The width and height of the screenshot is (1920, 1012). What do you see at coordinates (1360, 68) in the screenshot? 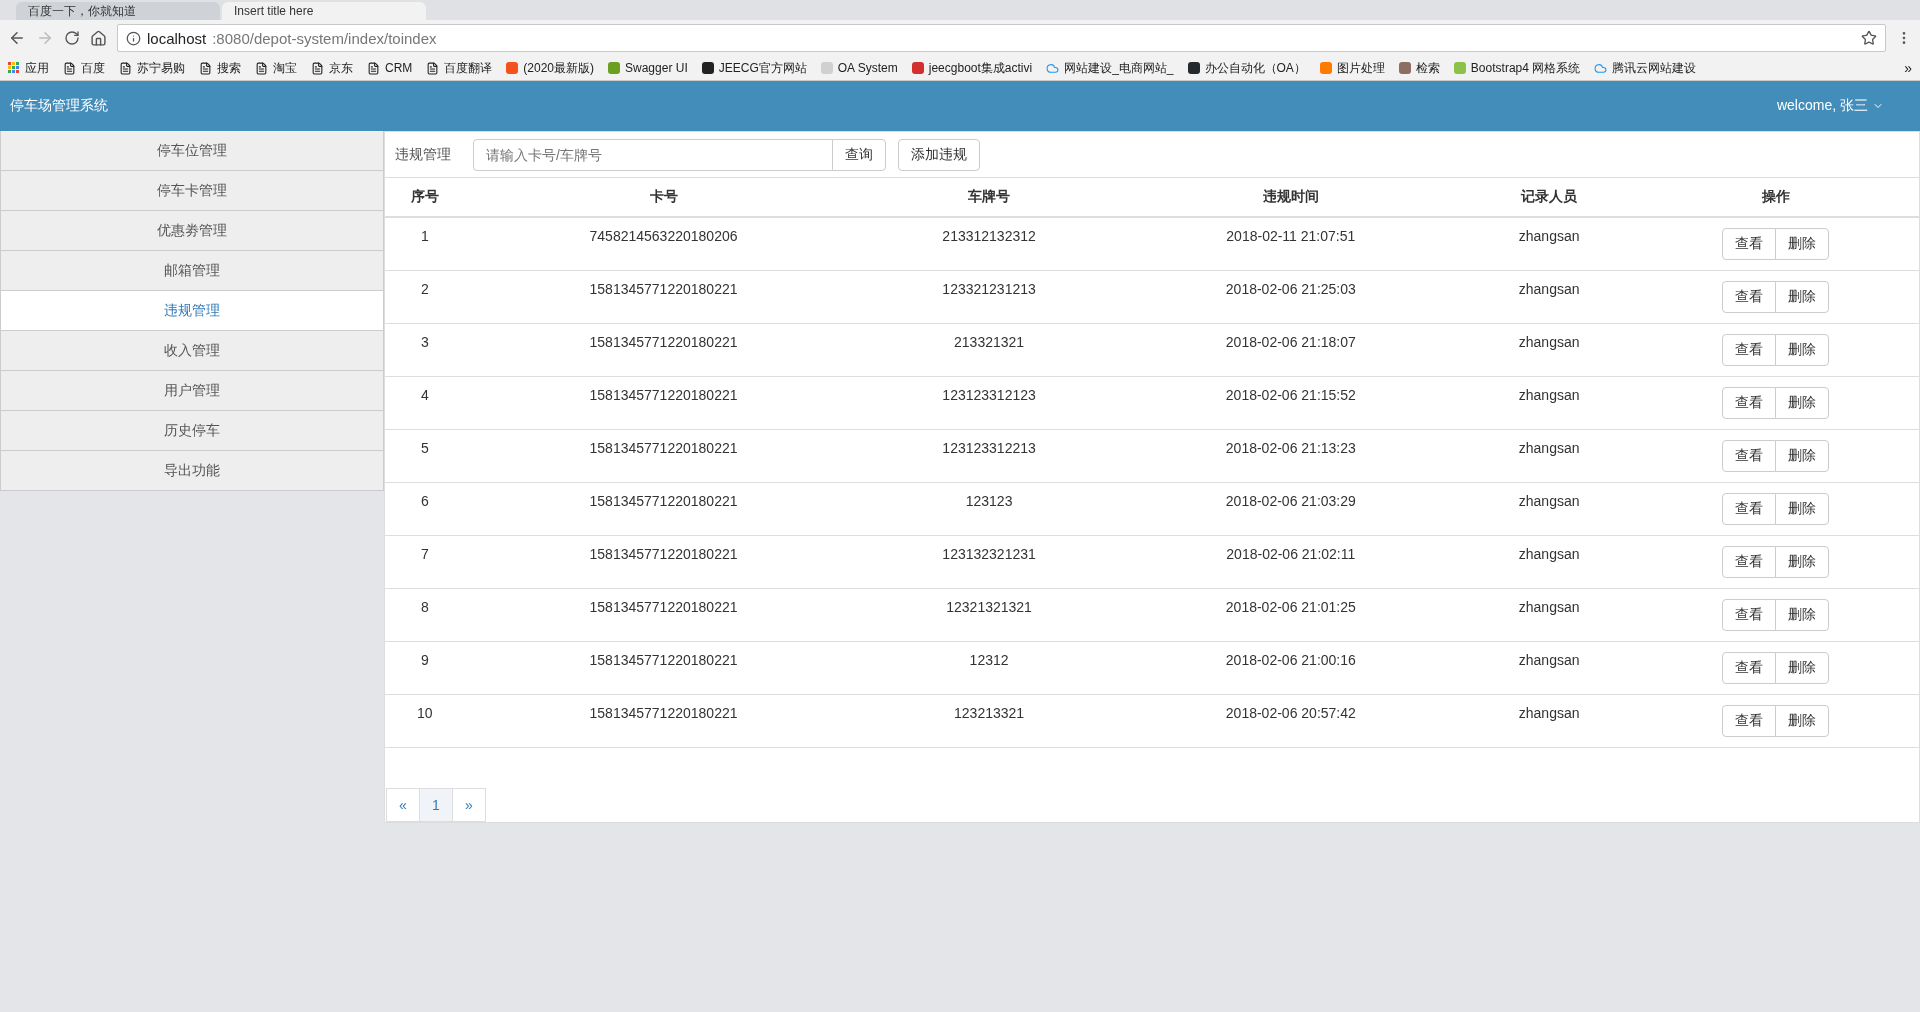
I see `bookmark-label: 图片处理` at bounding box center [1360, 68].